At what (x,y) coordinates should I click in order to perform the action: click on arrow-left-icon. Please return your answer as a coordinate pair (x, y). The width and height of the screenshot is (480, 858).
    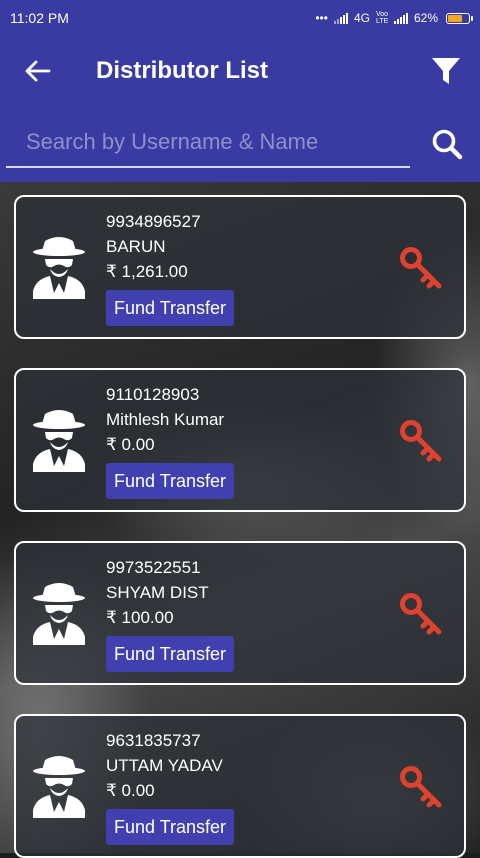
    Looking at the image, I should click on (38, 71).